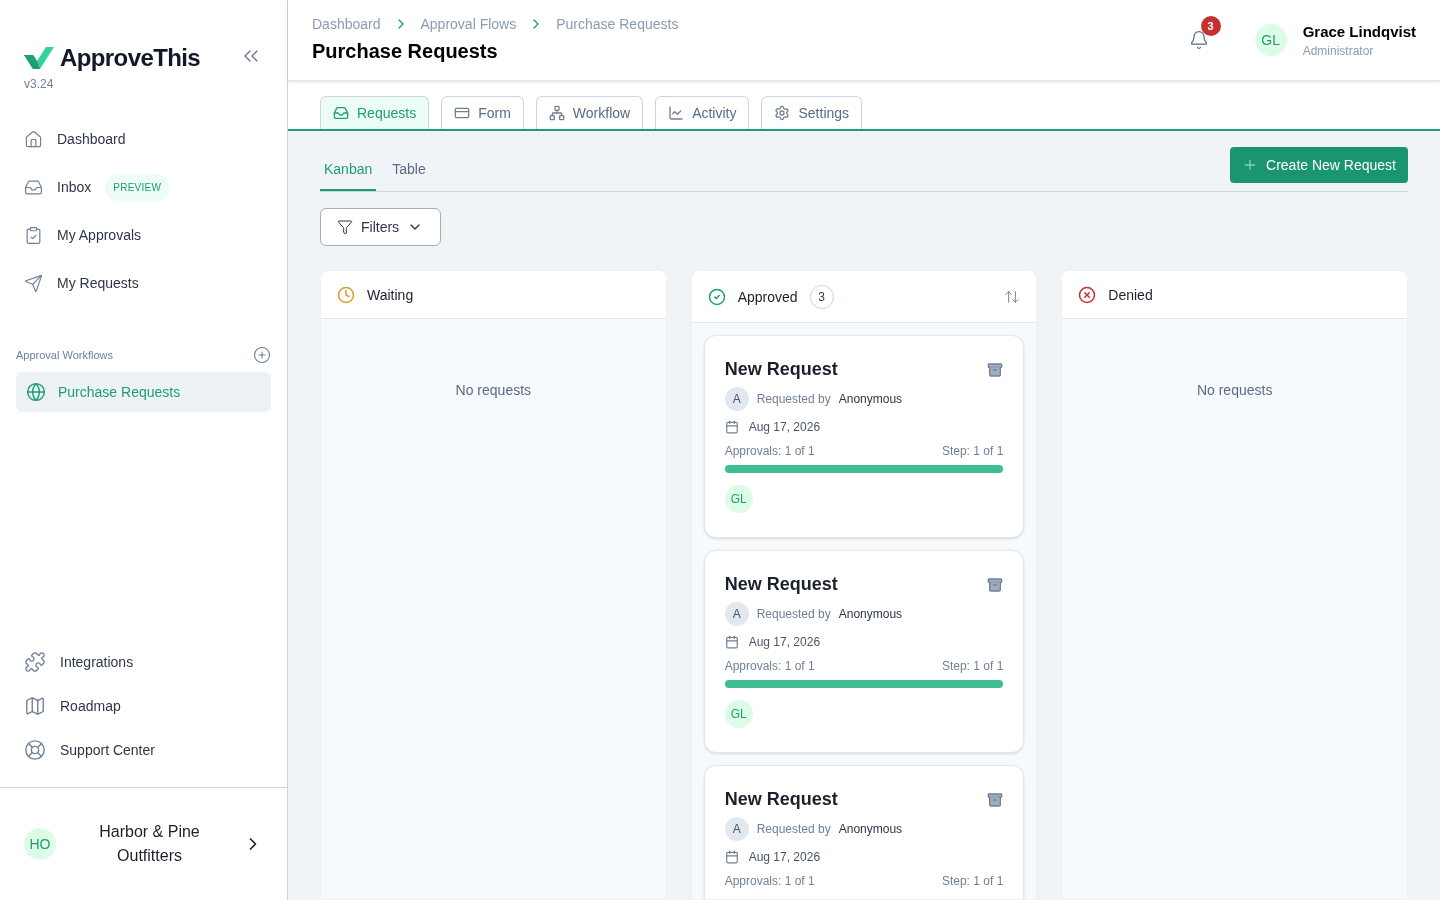 The image size is (1440, 900). Describe the element at coordinates (782, 113) in the screenshot. I see `settings-icon` at that location.